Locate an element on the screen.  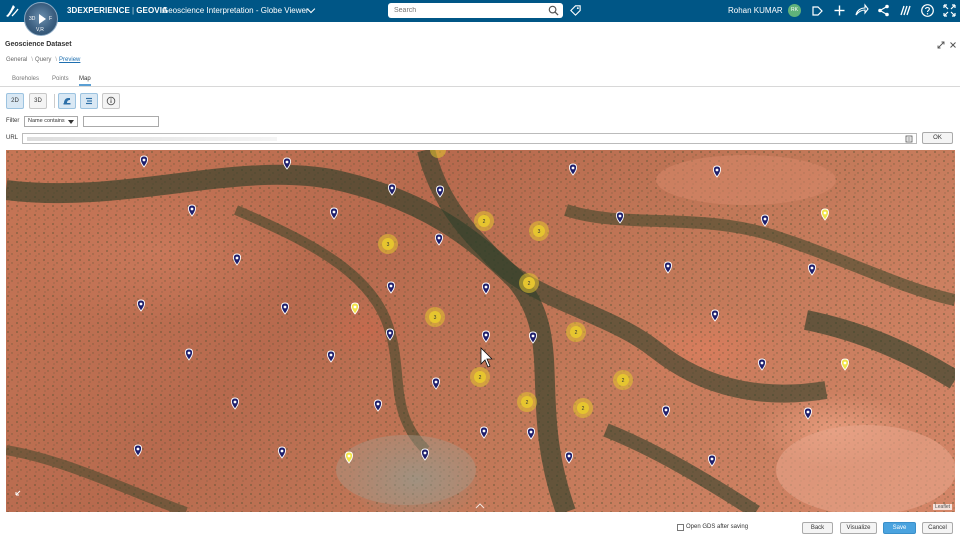
layers-button is located at coordinates (67, 101).